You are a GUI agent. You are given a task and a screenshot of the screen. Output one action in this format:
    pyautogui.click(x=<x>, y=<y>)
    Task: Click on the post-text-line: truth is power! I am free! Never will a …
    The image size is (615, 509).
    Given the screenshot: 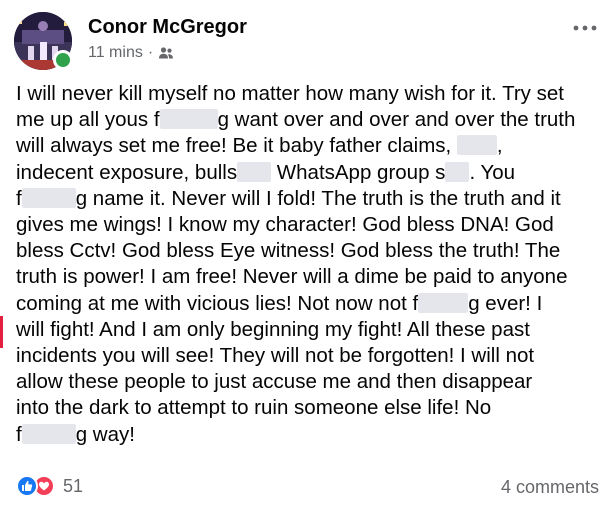 What is the action you would take?
    pyautogui.click(x=311, y=277)
    